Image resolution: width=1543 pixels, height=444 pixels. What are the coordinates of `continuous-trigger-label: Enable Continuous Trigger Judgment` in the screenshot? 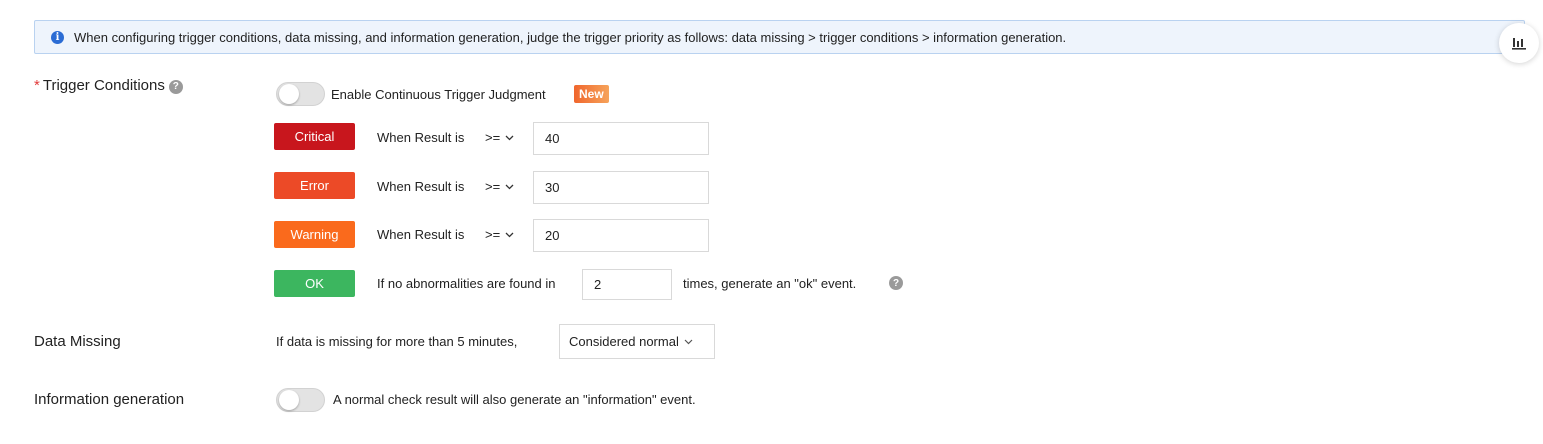 It's located at (438, 94).